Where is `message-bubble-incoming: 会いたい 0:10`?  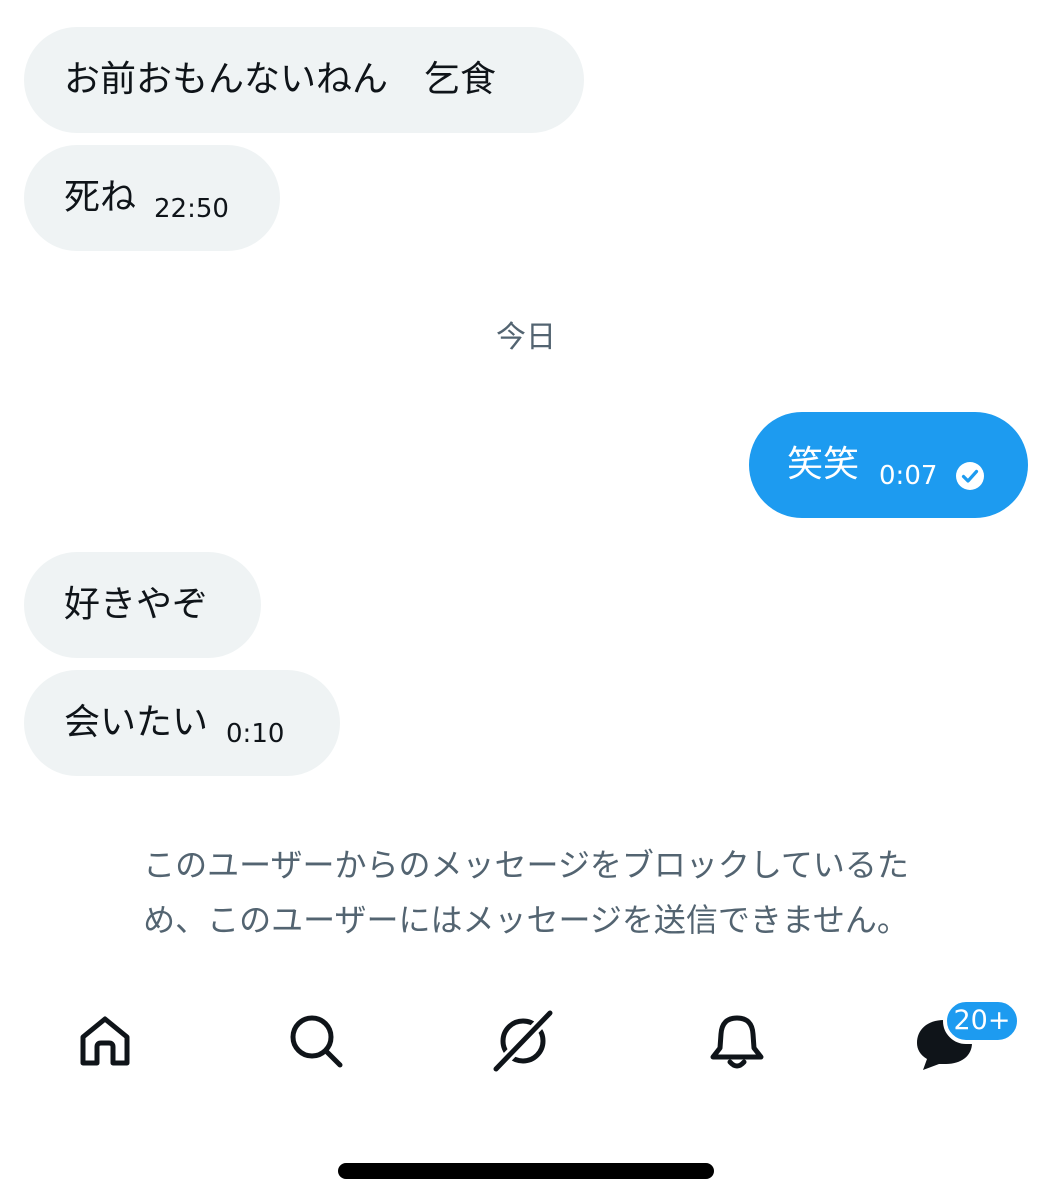 message-bubble-incoming: 会いたい 0:10 is located at coordinates (182, 723).